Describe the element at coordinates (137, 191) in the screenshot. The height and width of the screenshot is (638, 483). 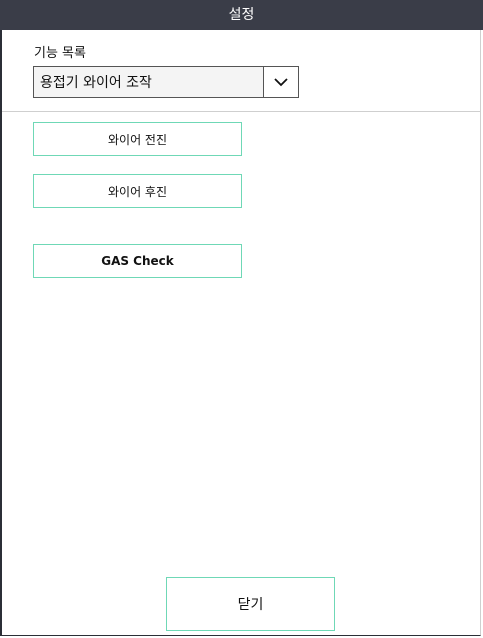
I see `wire-backward-button: 와이어 후진` at that location.